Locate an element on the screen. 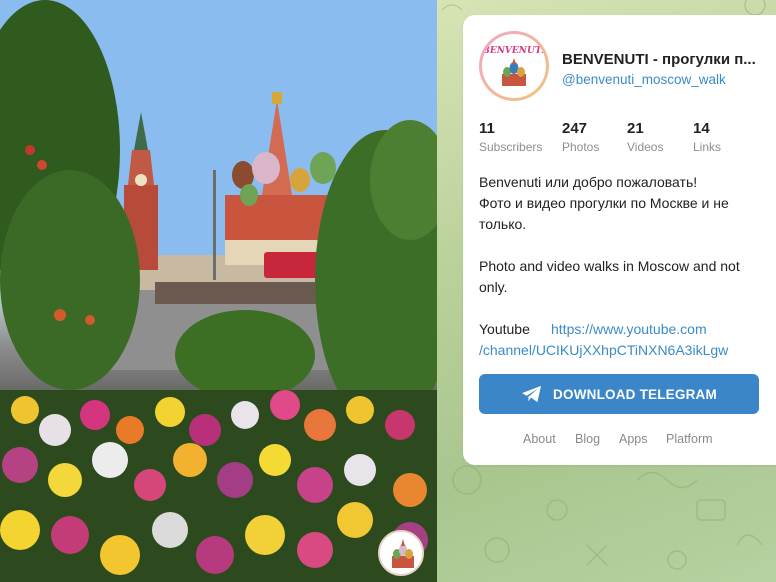 The height and width of the screenshot is (582, 776). stat-photos: 247 Photos is located at coordinates (580, 137).